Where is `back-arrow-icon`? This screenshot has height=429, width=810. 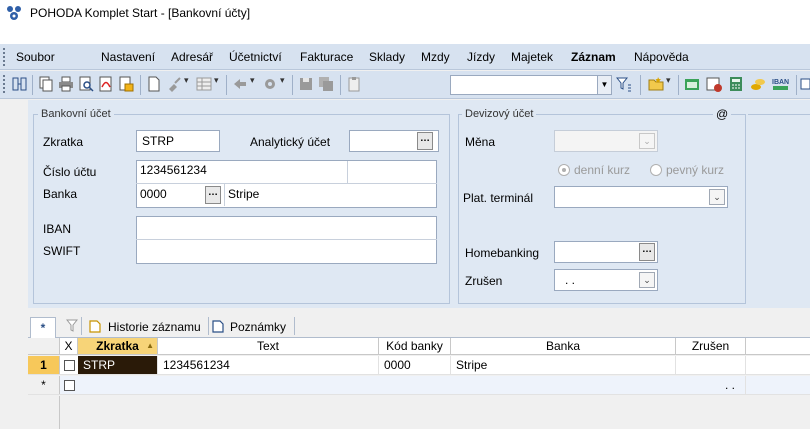
back-arrow-icon is located at coordinates (240, 84).